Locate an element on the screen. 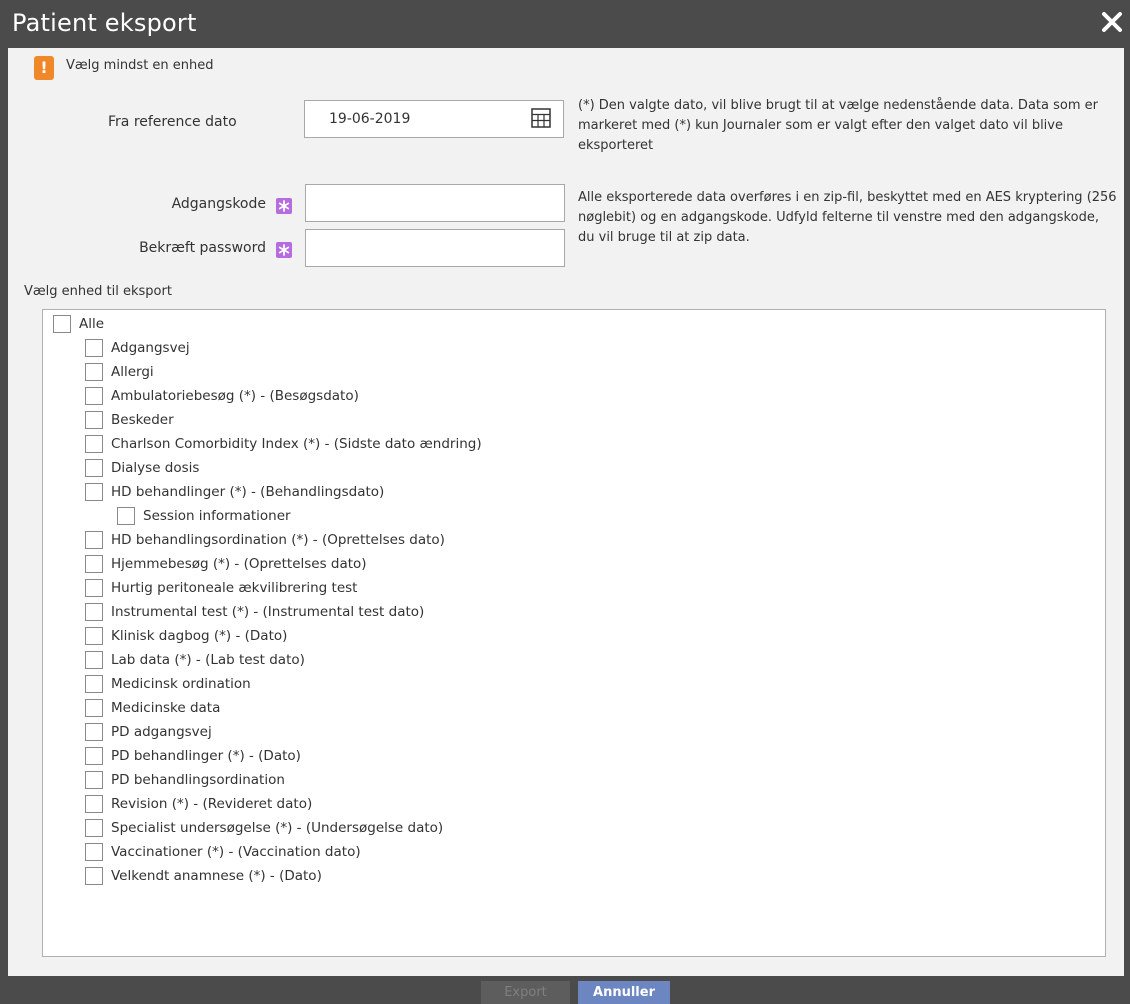 The height and width of the screenshot is (1004, 1130). list-item-label: PD adgangsvej is located at coordinates (161, 732).